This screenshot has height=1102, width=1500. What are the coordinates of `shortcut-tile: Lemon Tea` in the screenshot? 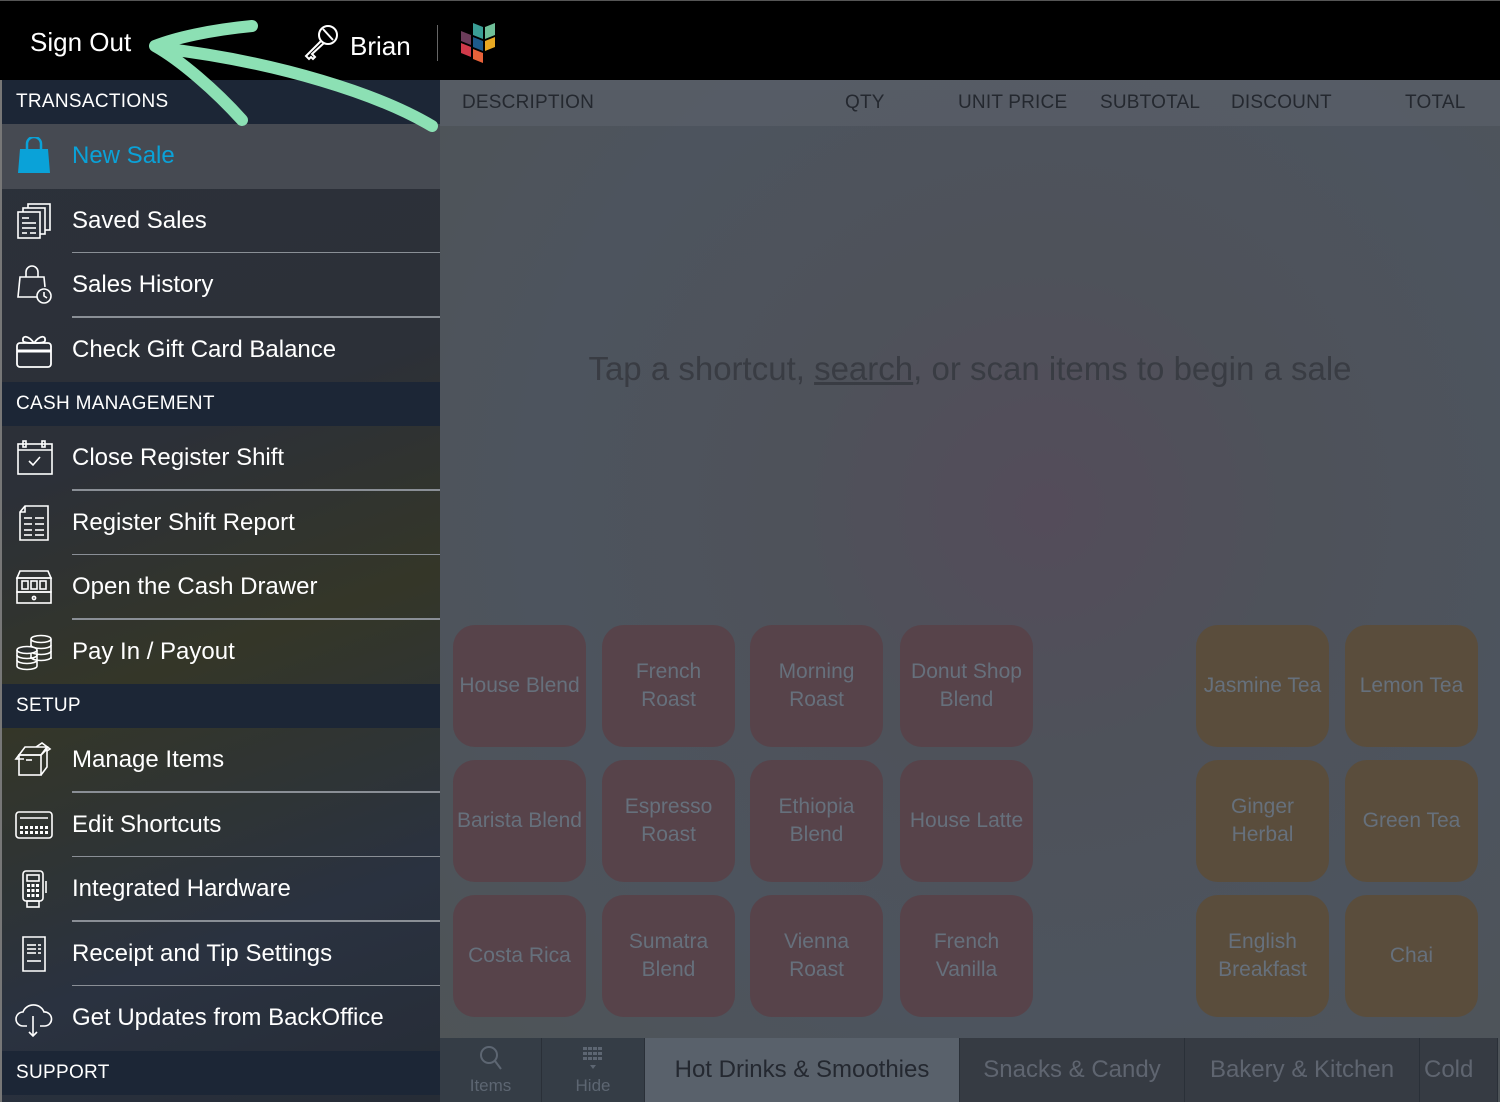 It's located at (1411, 686).